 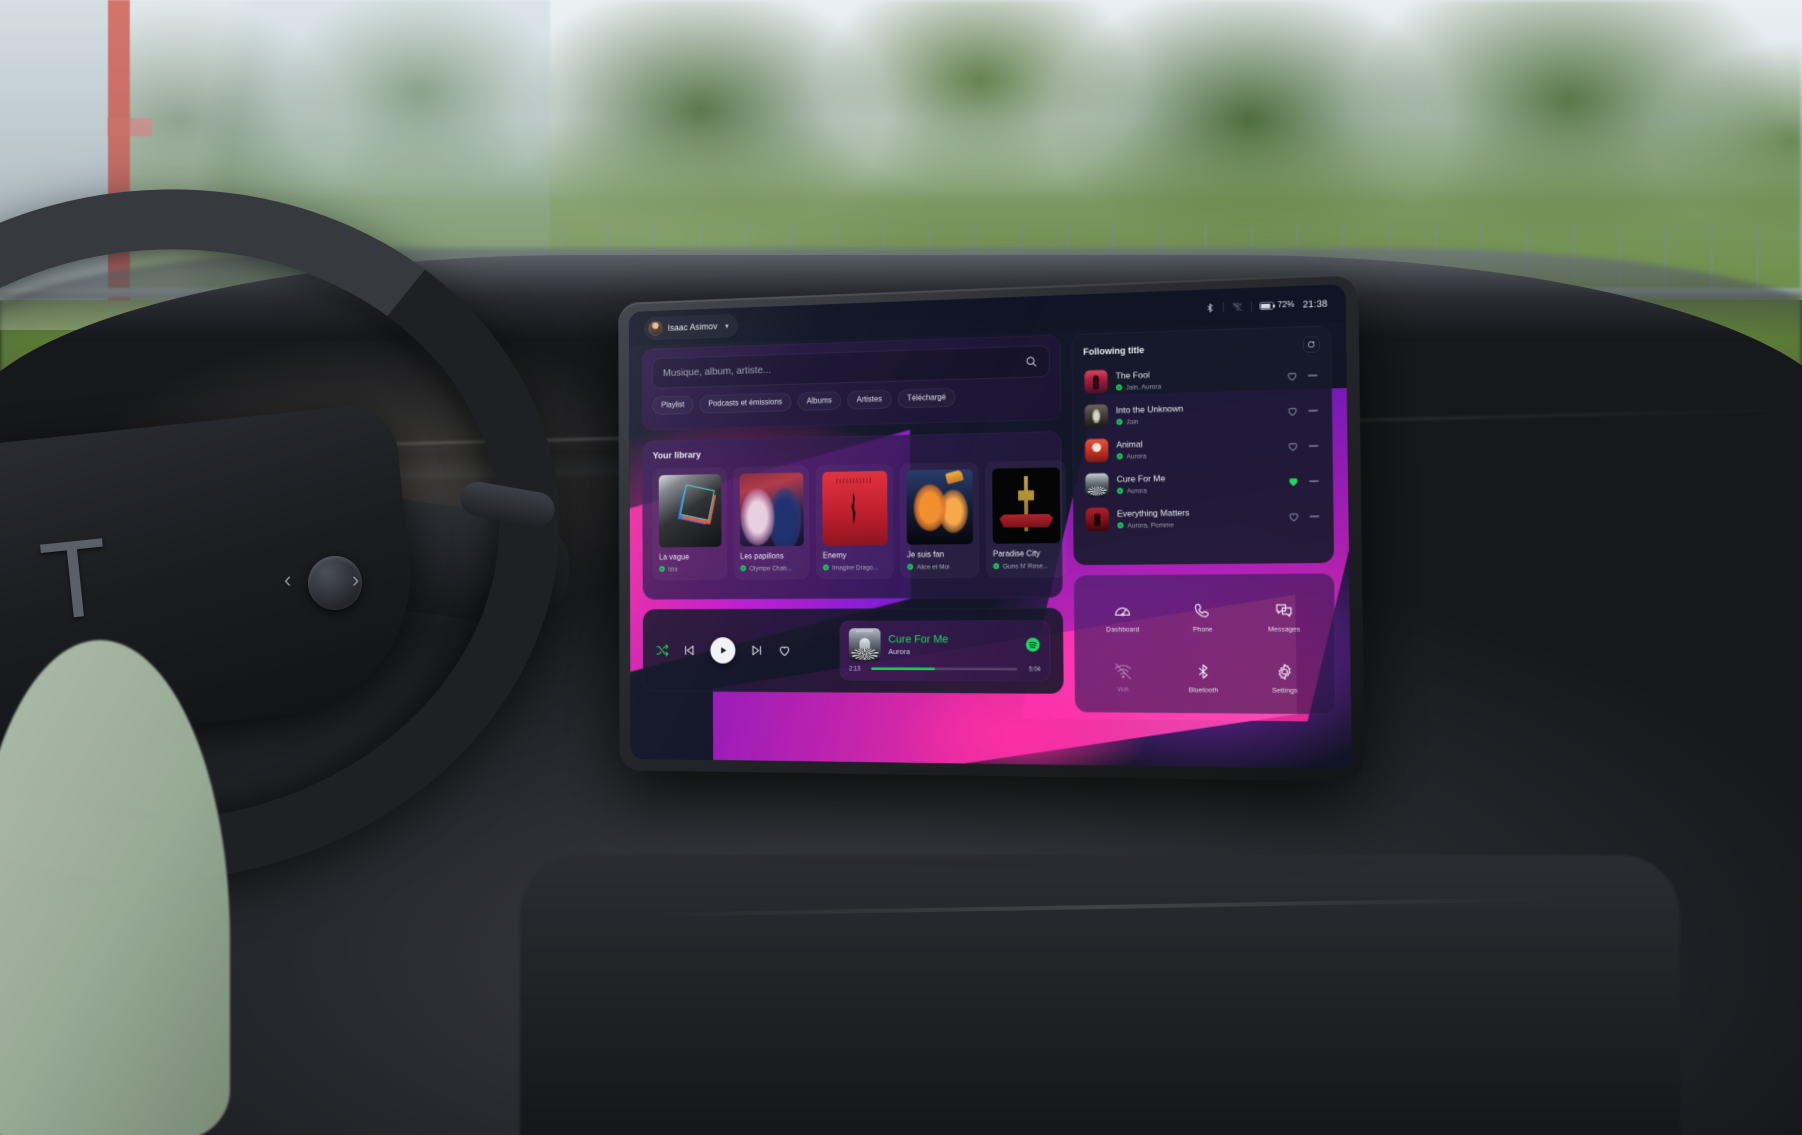 What do you see at coordinates (673, 569) in the screenshot?
I see `album-artist: Izia` at bounding box center [673, 569].